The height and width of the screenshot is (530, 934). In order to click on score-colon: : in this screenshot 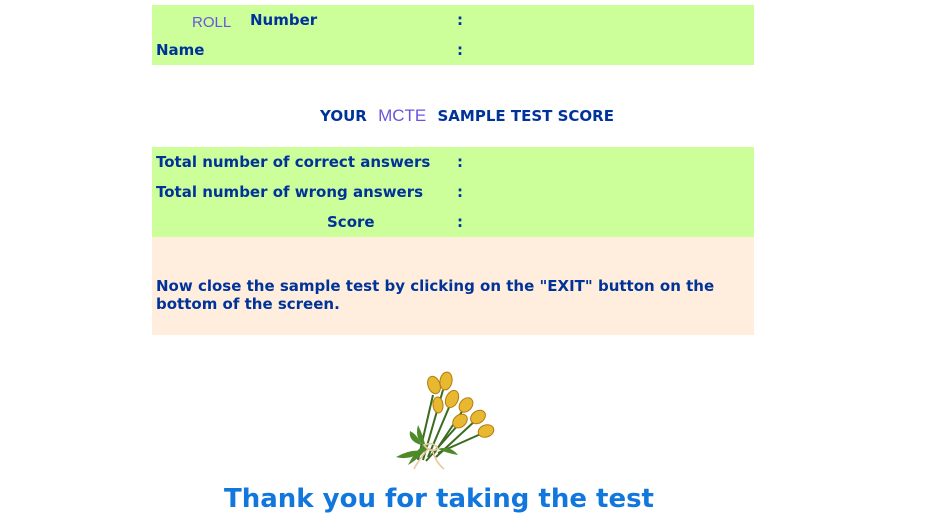, I will do `click(460, 222)`.